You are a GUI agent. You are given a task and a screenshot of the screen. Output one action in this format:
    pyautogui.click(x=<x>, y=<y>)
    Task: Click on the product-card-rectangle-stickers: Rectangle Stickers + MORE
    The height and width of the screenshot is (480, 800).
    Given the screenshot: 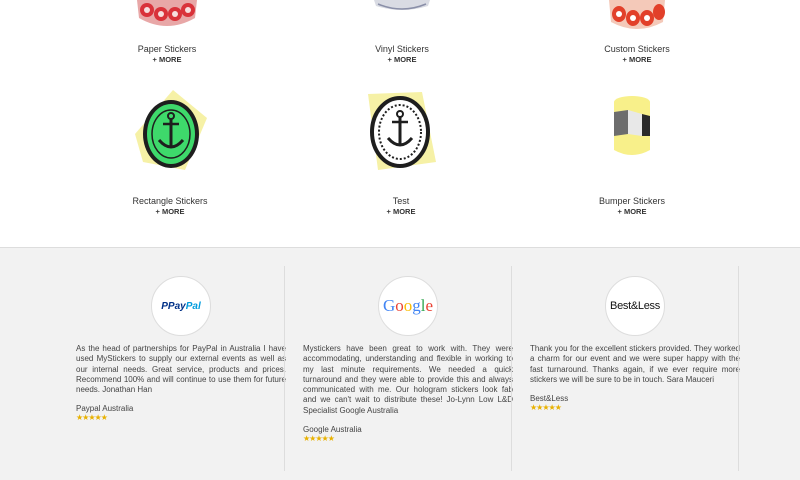 What is the action you would take?
    pyautogui.click(x=170, y=152)
    